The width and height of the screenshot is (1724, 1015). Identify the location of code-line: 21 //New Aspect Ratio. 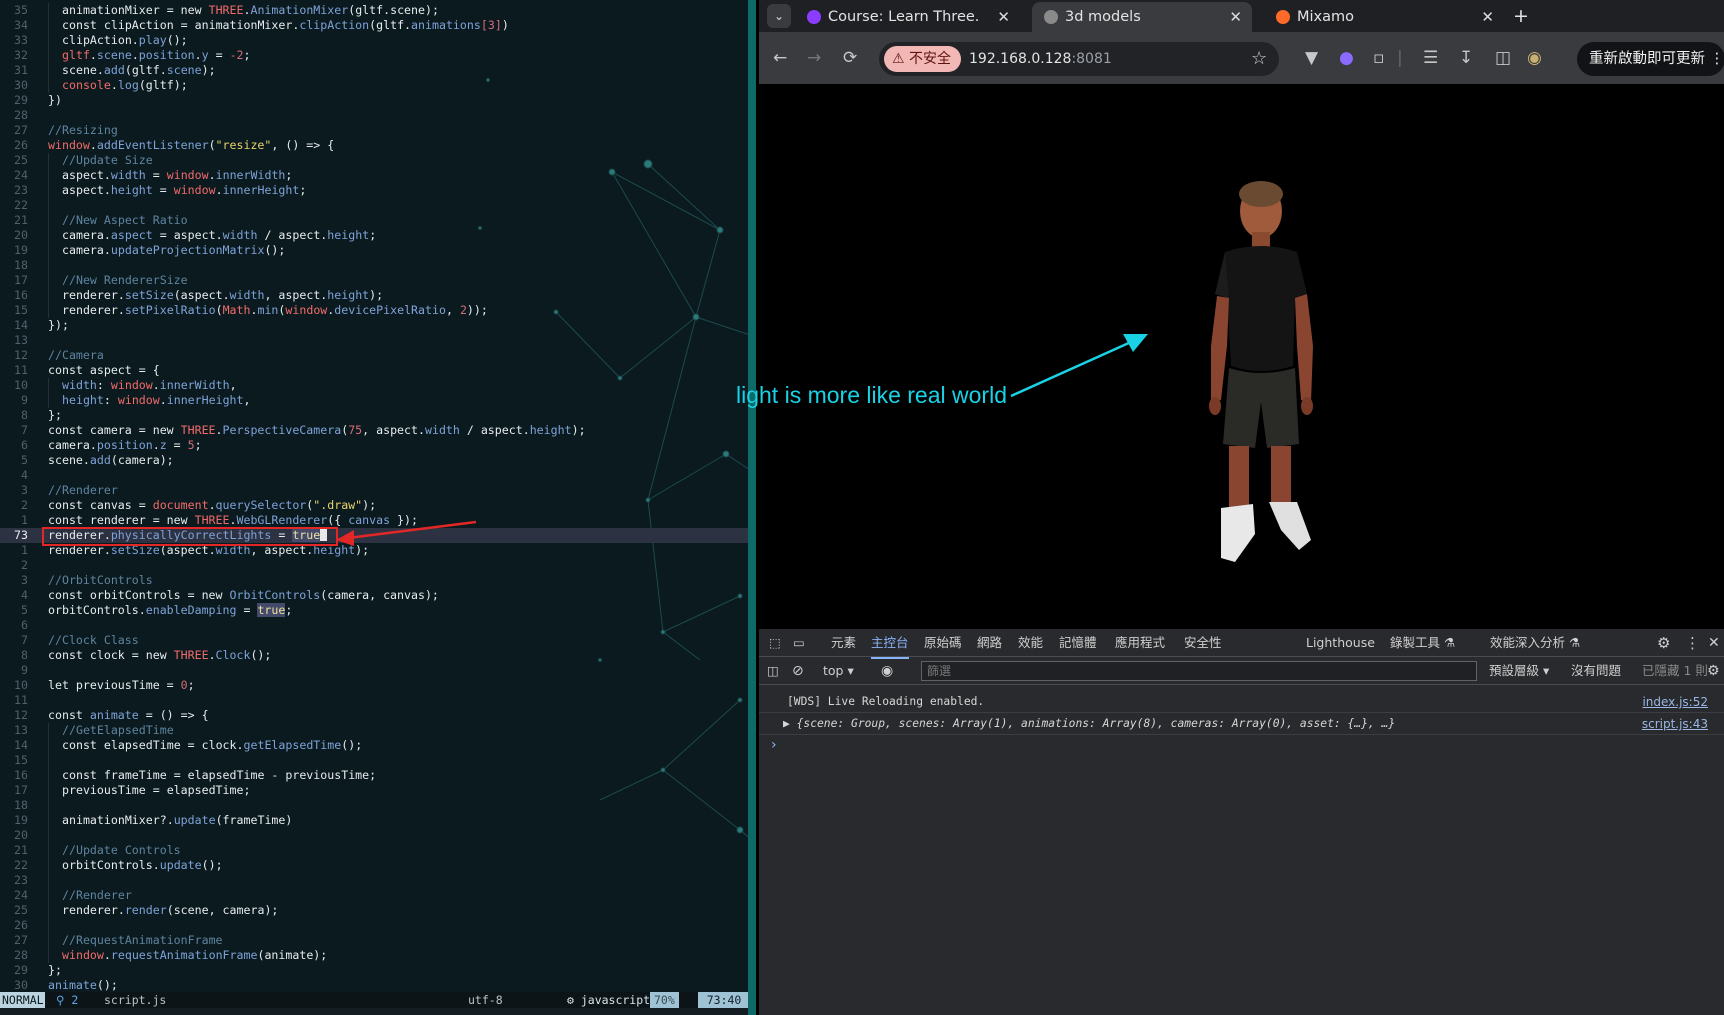
(374, 220).